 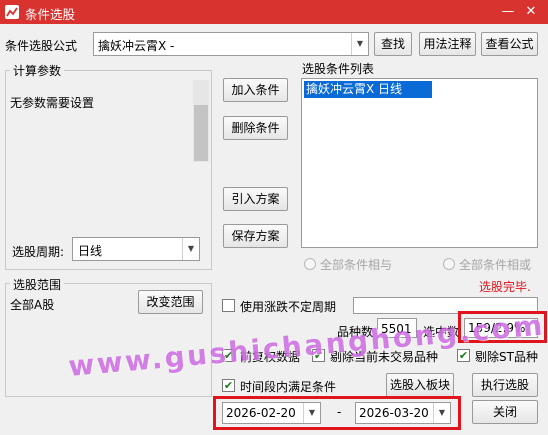 What do you see at coordinates (228, 385) in the screenshot?
I see `time-range-checkbox: ✔` at bounding box center [228, 385].